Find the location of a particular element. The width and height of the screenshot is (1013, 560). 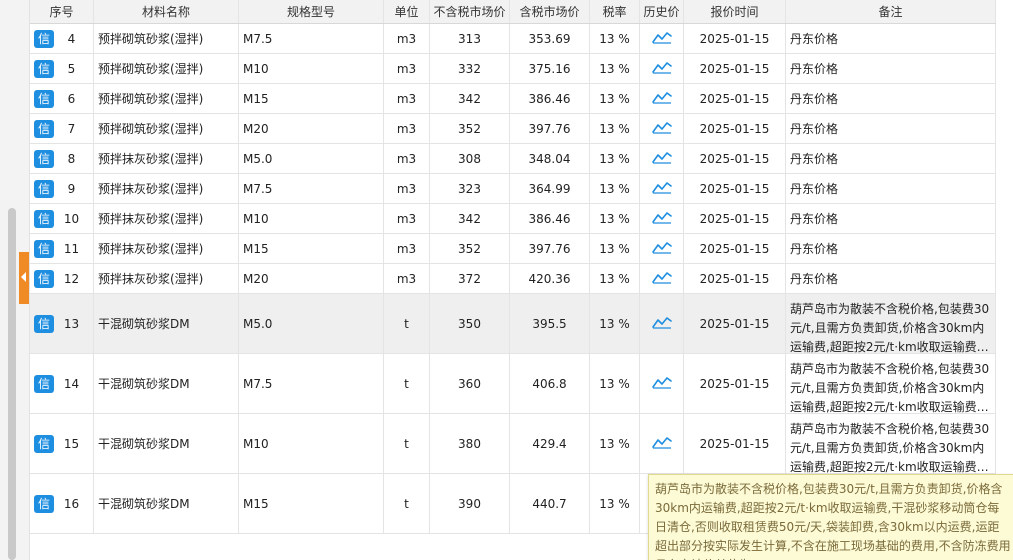

seq-cell: 信6 is located at coordinates (62, 98).